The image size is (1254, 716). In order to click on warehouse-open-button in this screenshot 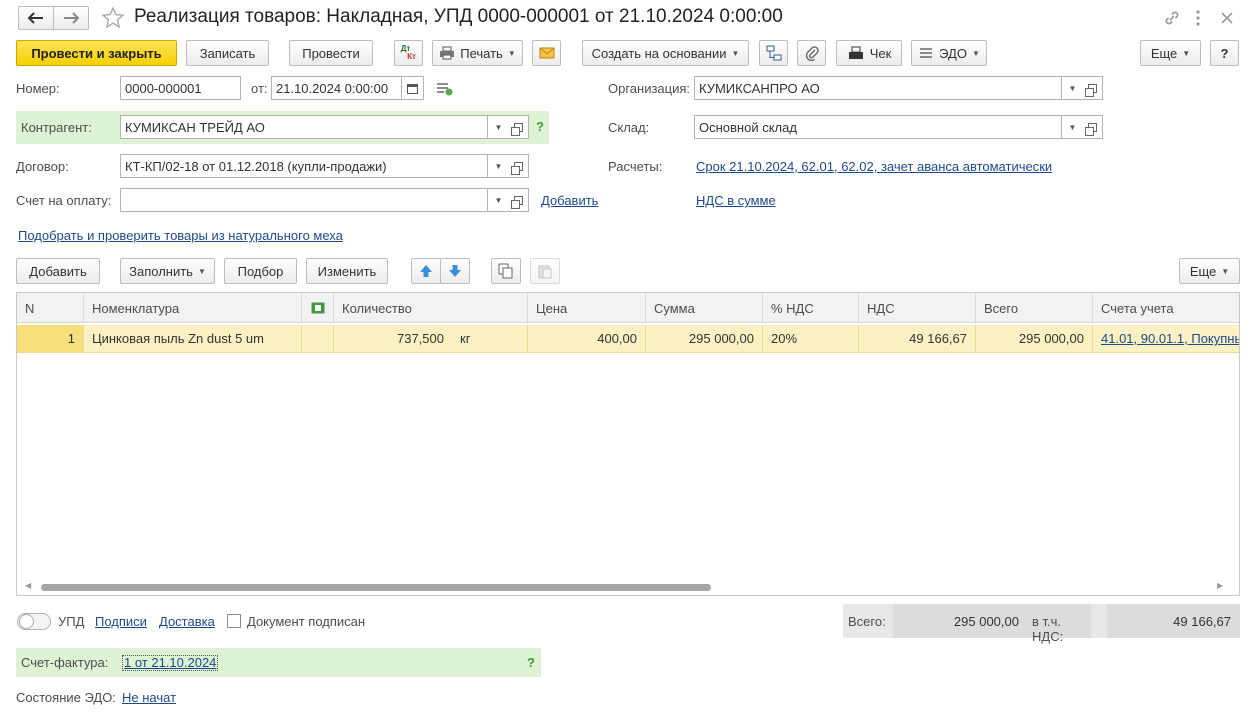, I will do `click(1093, 127)`.